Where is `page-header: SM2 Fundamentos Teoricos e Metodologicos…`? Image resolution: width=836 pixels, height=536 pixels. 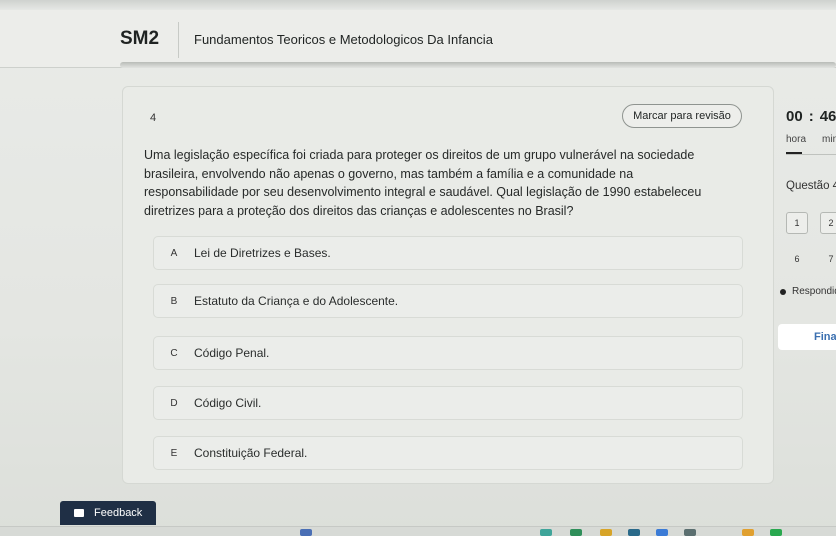 page-header: SM2 Fundamentos Teoricos e Metodologicos… is located at coordinates (418, 39).